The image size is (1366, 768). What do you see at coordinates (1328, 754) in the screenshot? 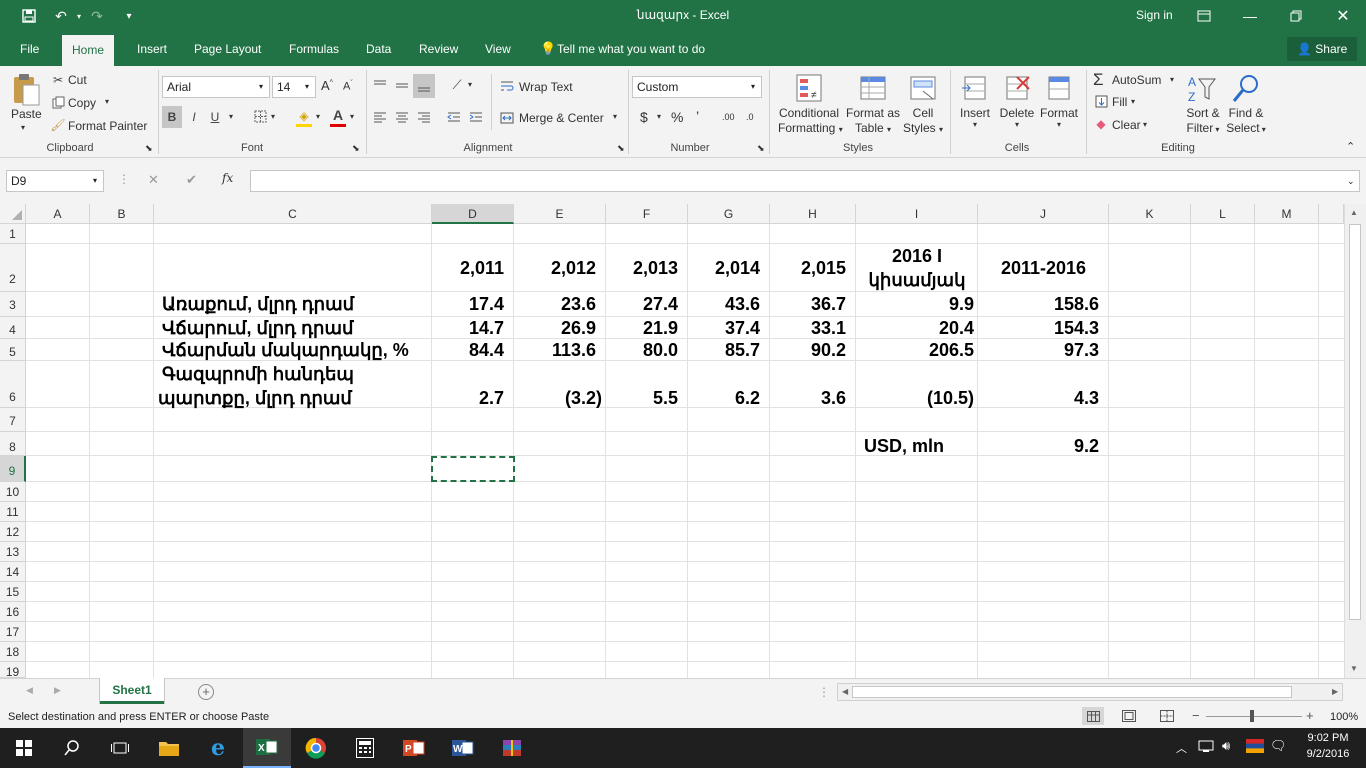
I see `taskbar-date: 9/2/2016` at bounding box center [1328, 754].